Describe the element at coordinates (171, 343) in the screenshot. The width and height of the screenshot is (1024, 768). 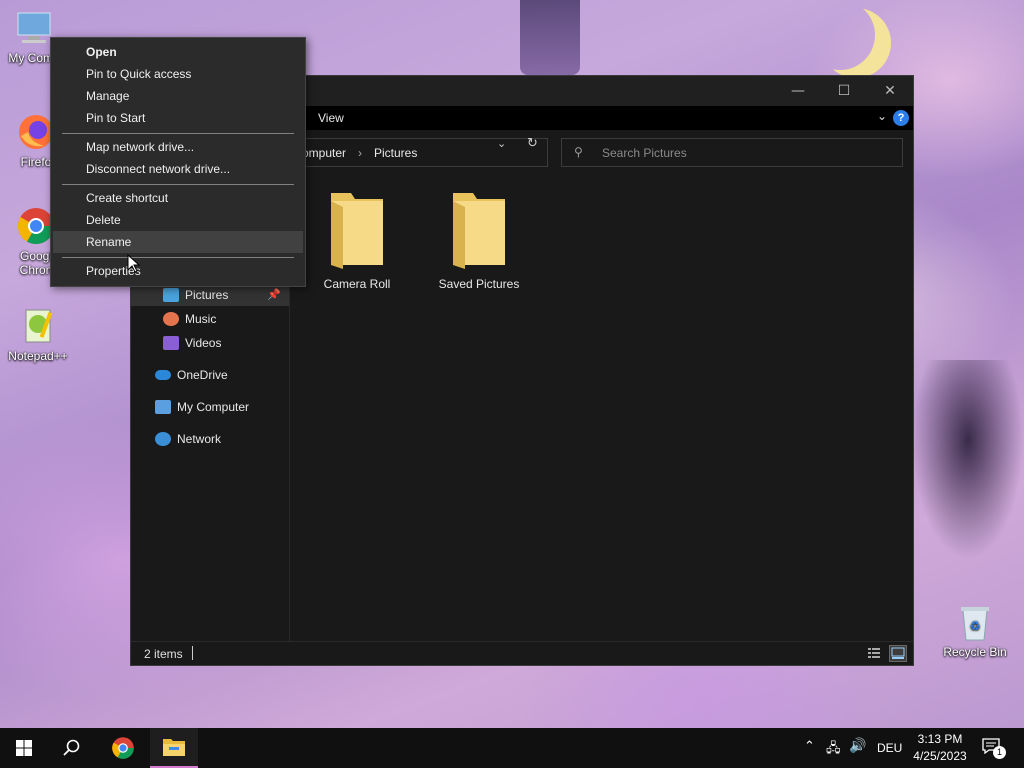
I see `videos-icon` at that location.